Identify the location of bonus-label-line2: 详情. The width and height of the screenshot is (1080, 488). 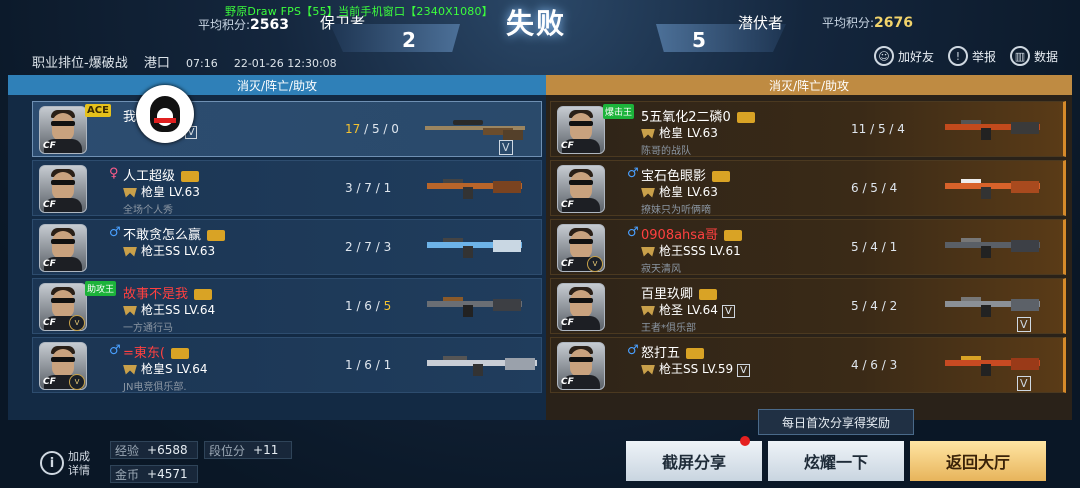
(79, 470).